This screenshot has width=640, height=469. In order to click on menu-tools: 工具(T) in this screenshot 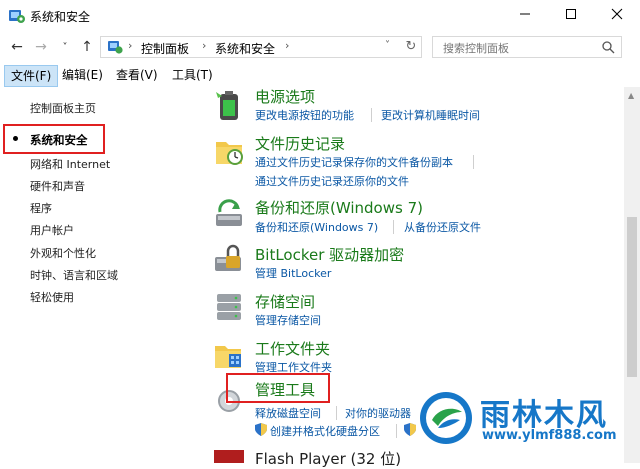, I will do `click(192, 75)`.